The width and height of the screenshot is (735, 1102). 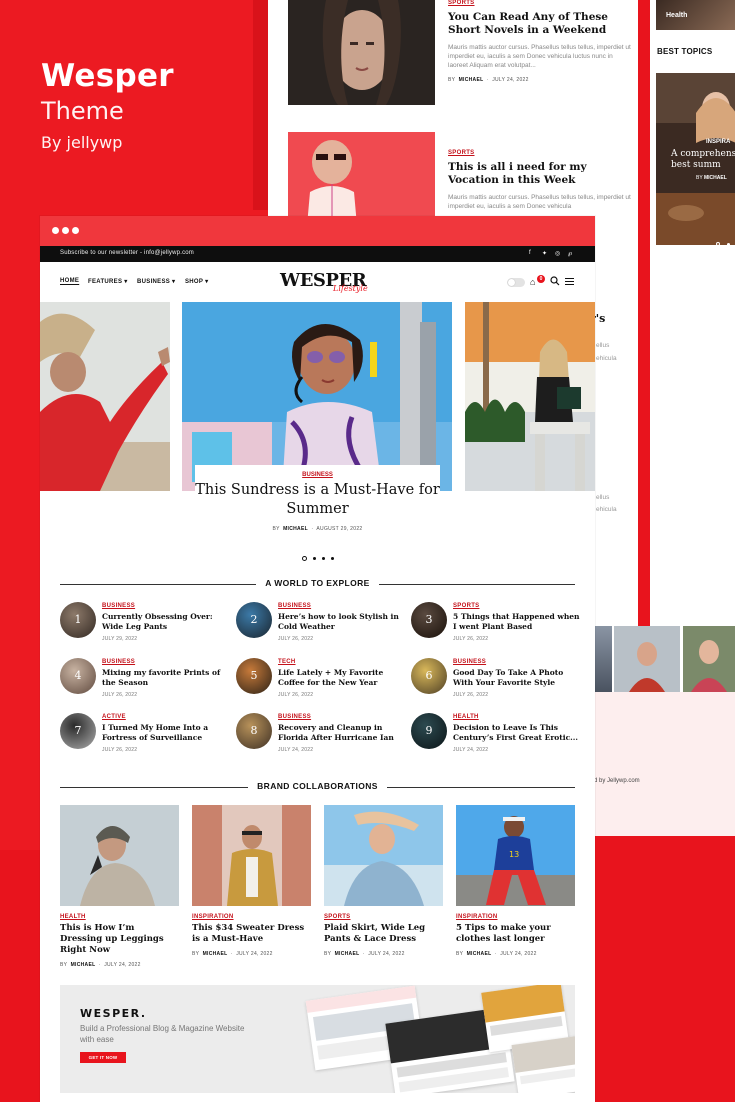 What do you see at coordinates (78, 731) in the screenshot?
I see `explore-item-image: 7` at bounding box center [78, 731].